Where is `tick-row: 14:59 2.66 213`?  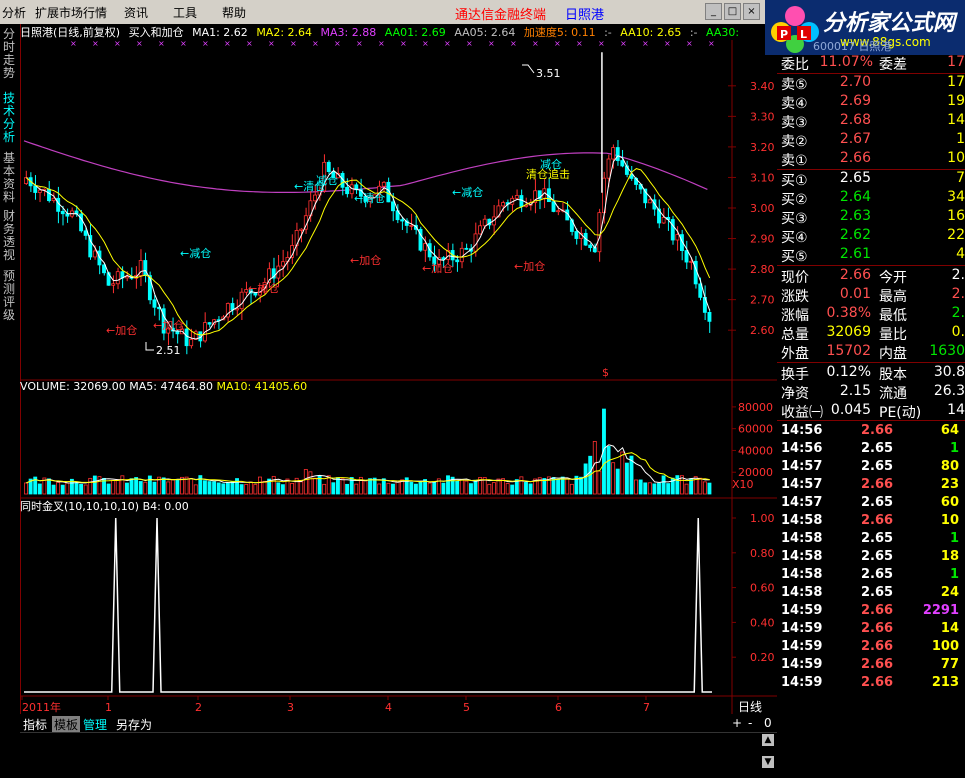 tick-row: 14:59 2.66 213 is located at coordinates (873, 684).